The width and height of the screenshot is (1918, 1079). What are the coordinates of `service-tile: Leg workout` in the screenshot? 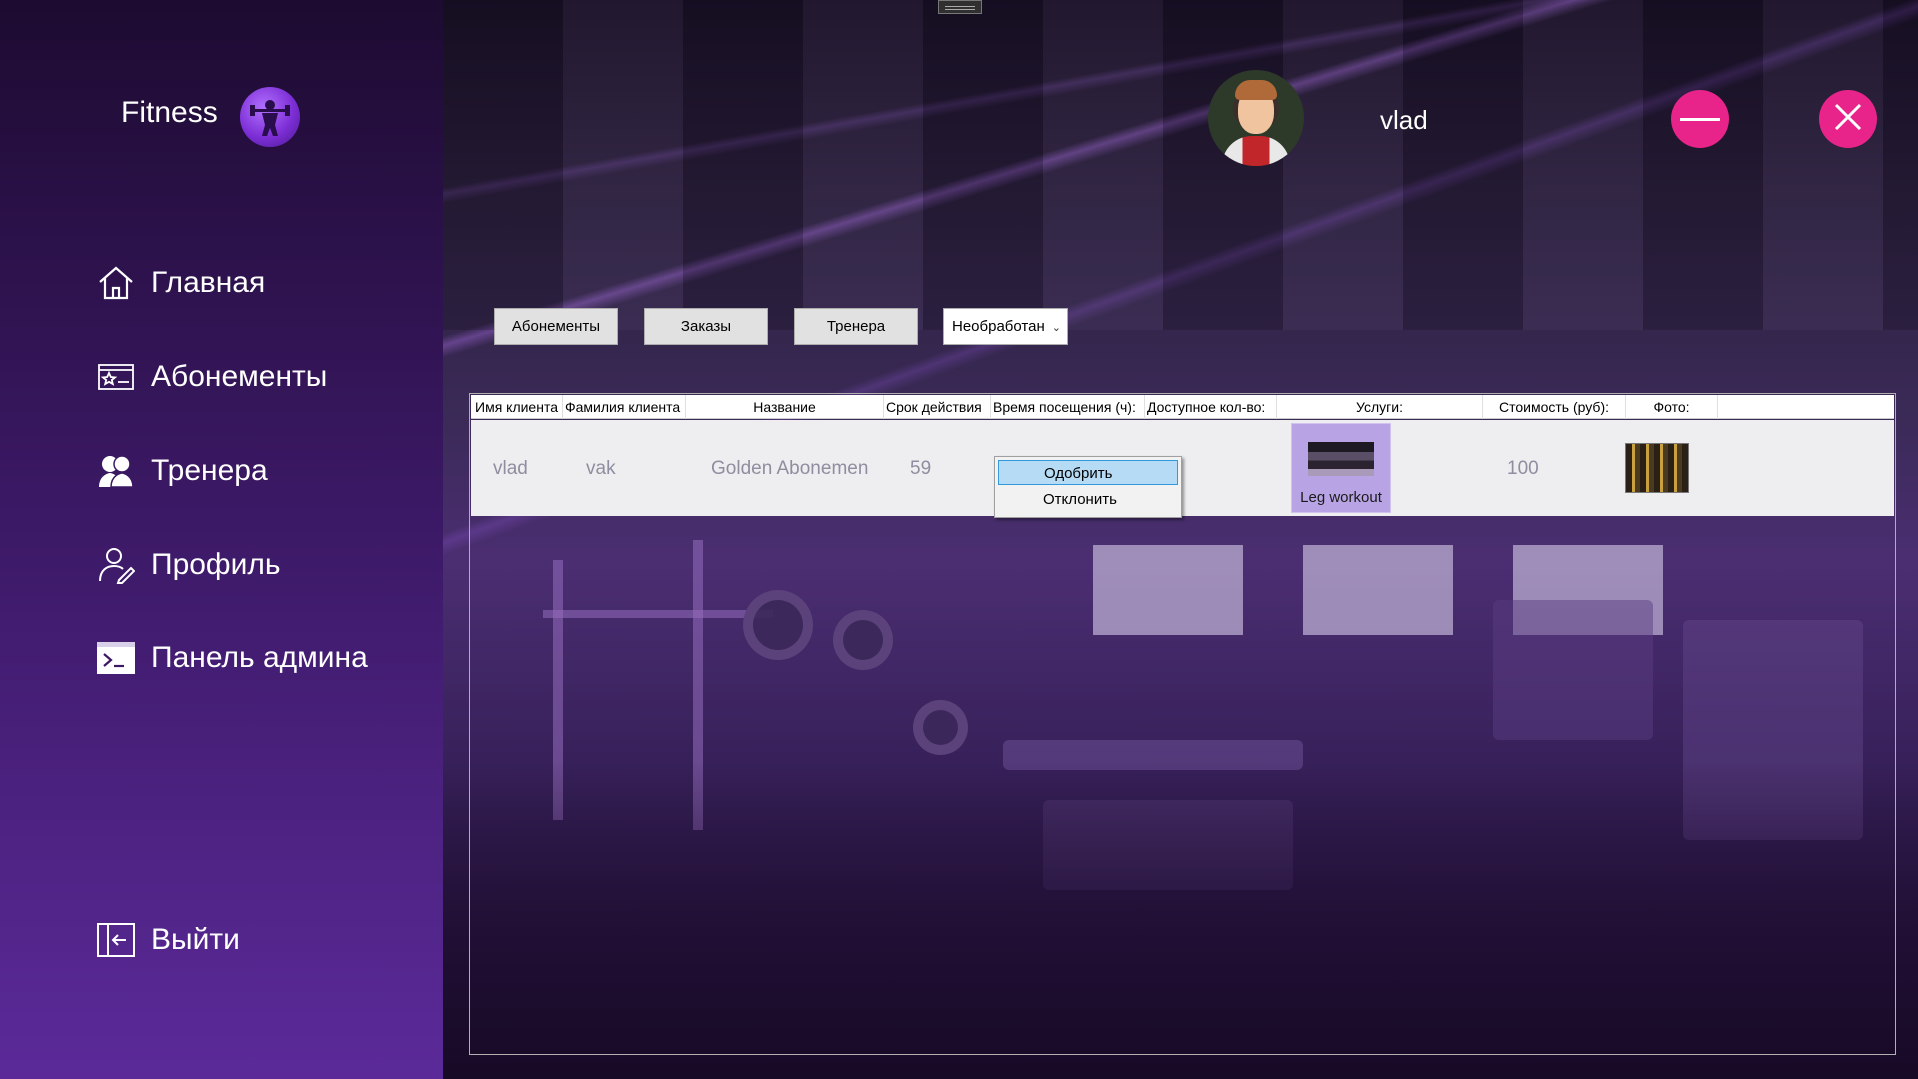 It's located at (1341, 468).